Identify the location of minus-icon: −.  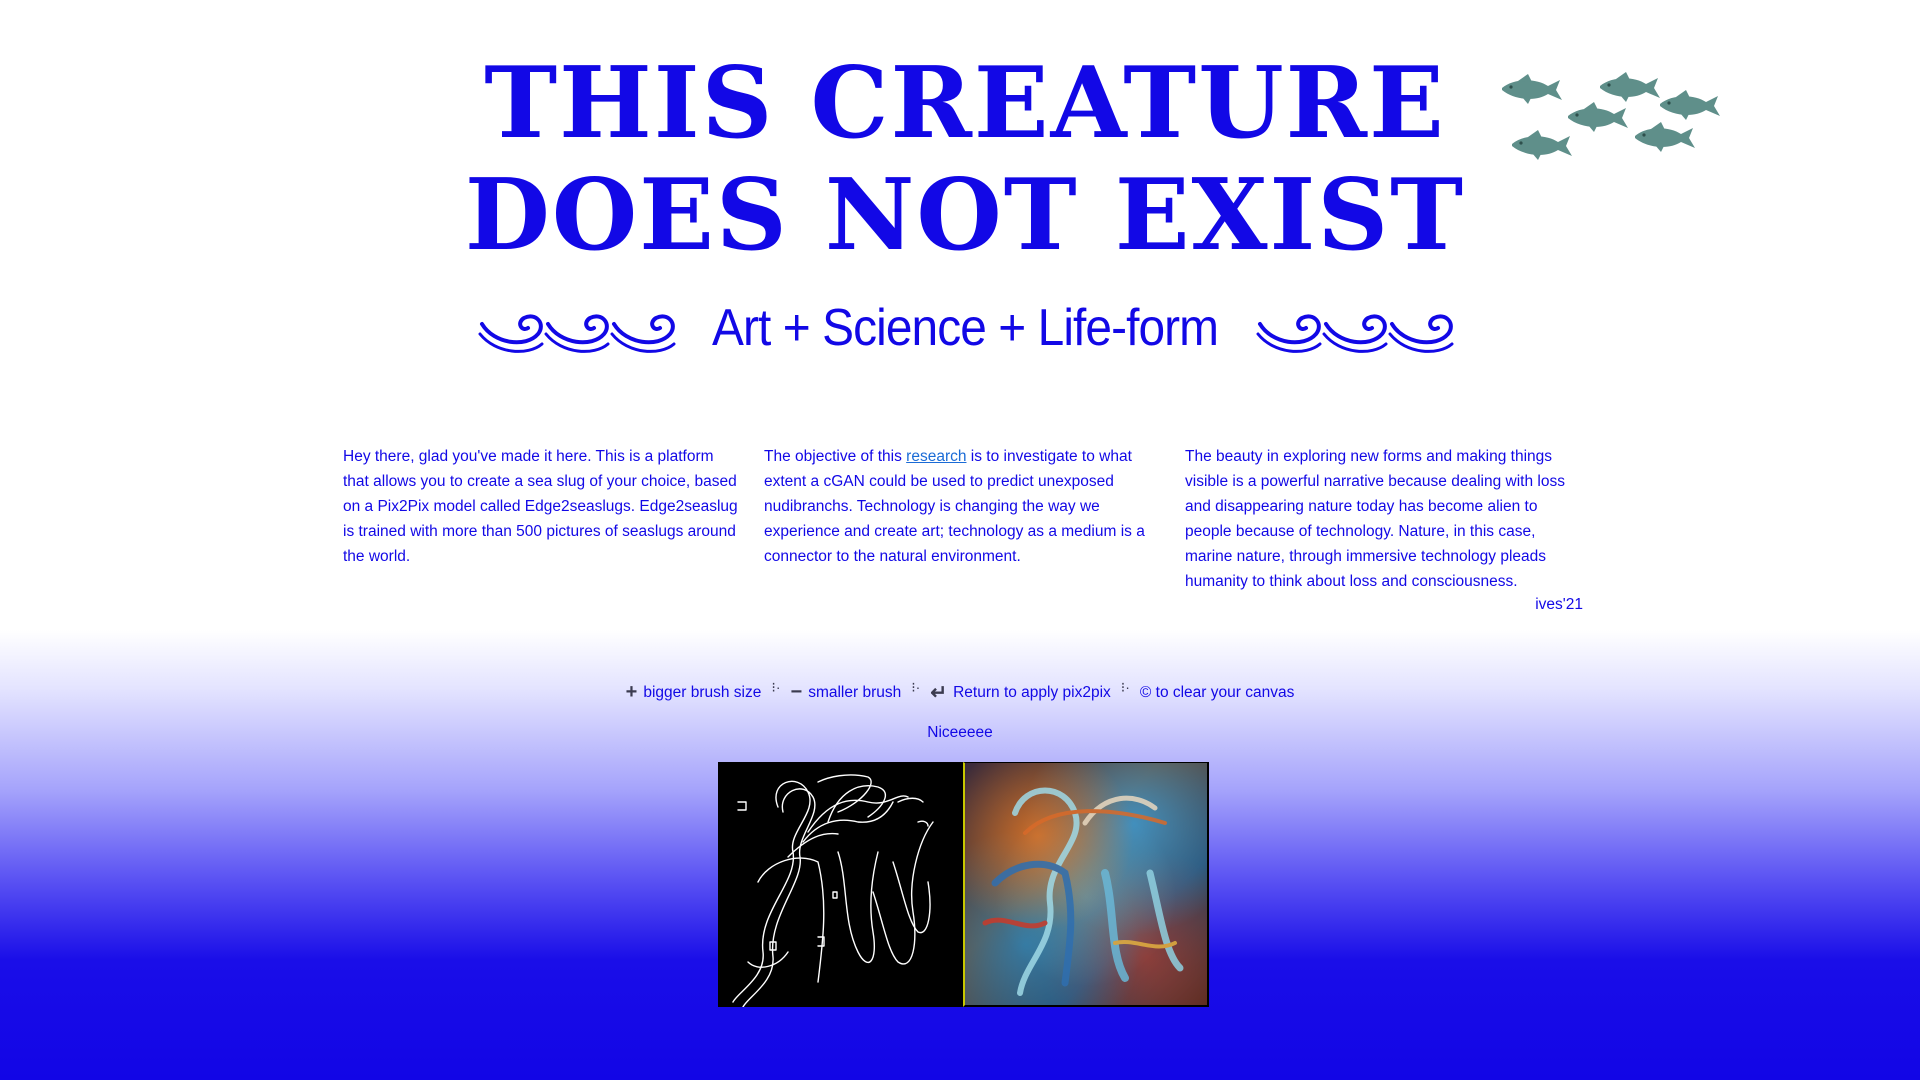
(796, 692).